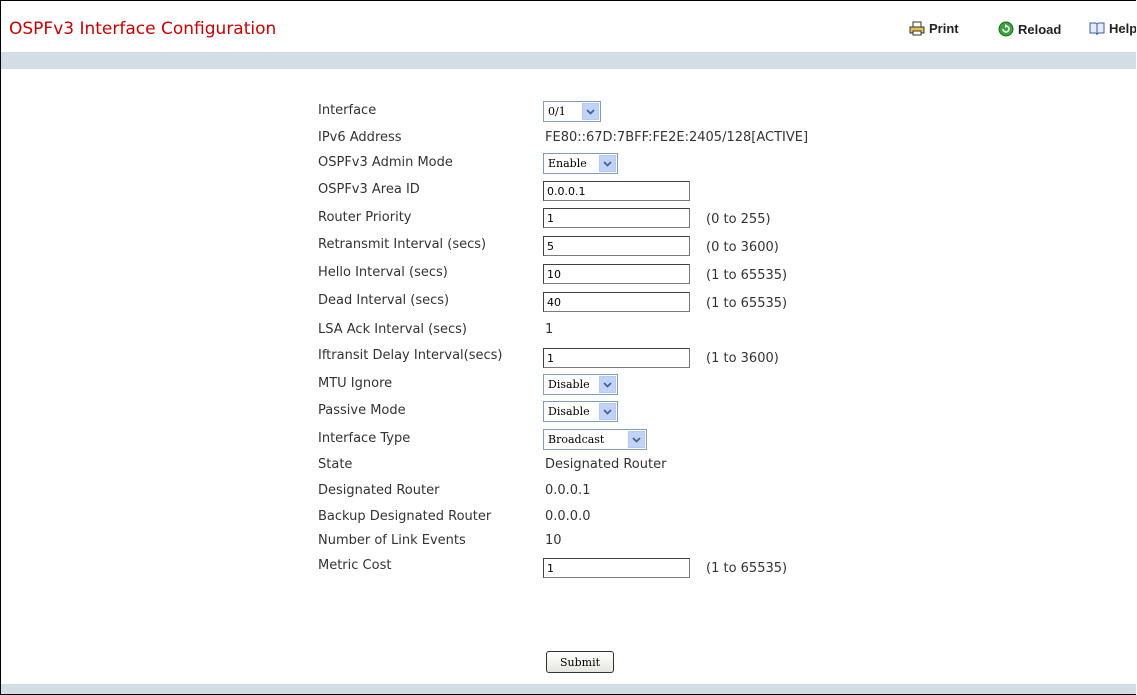 The width and height of the screenshot is (1137, 695). Describe the element at coordinates (944, 28) in the screenshot. I see `print-label: Print` at that location.